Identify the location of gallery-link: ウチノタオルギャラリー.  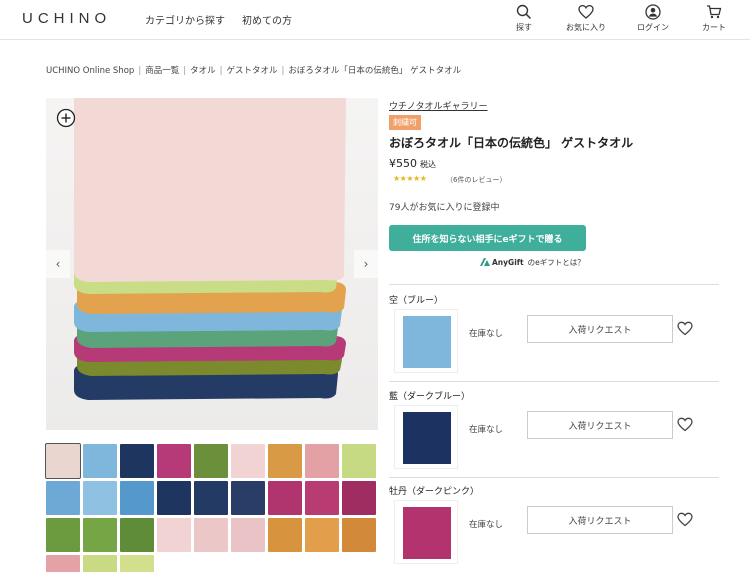
(438, 105).